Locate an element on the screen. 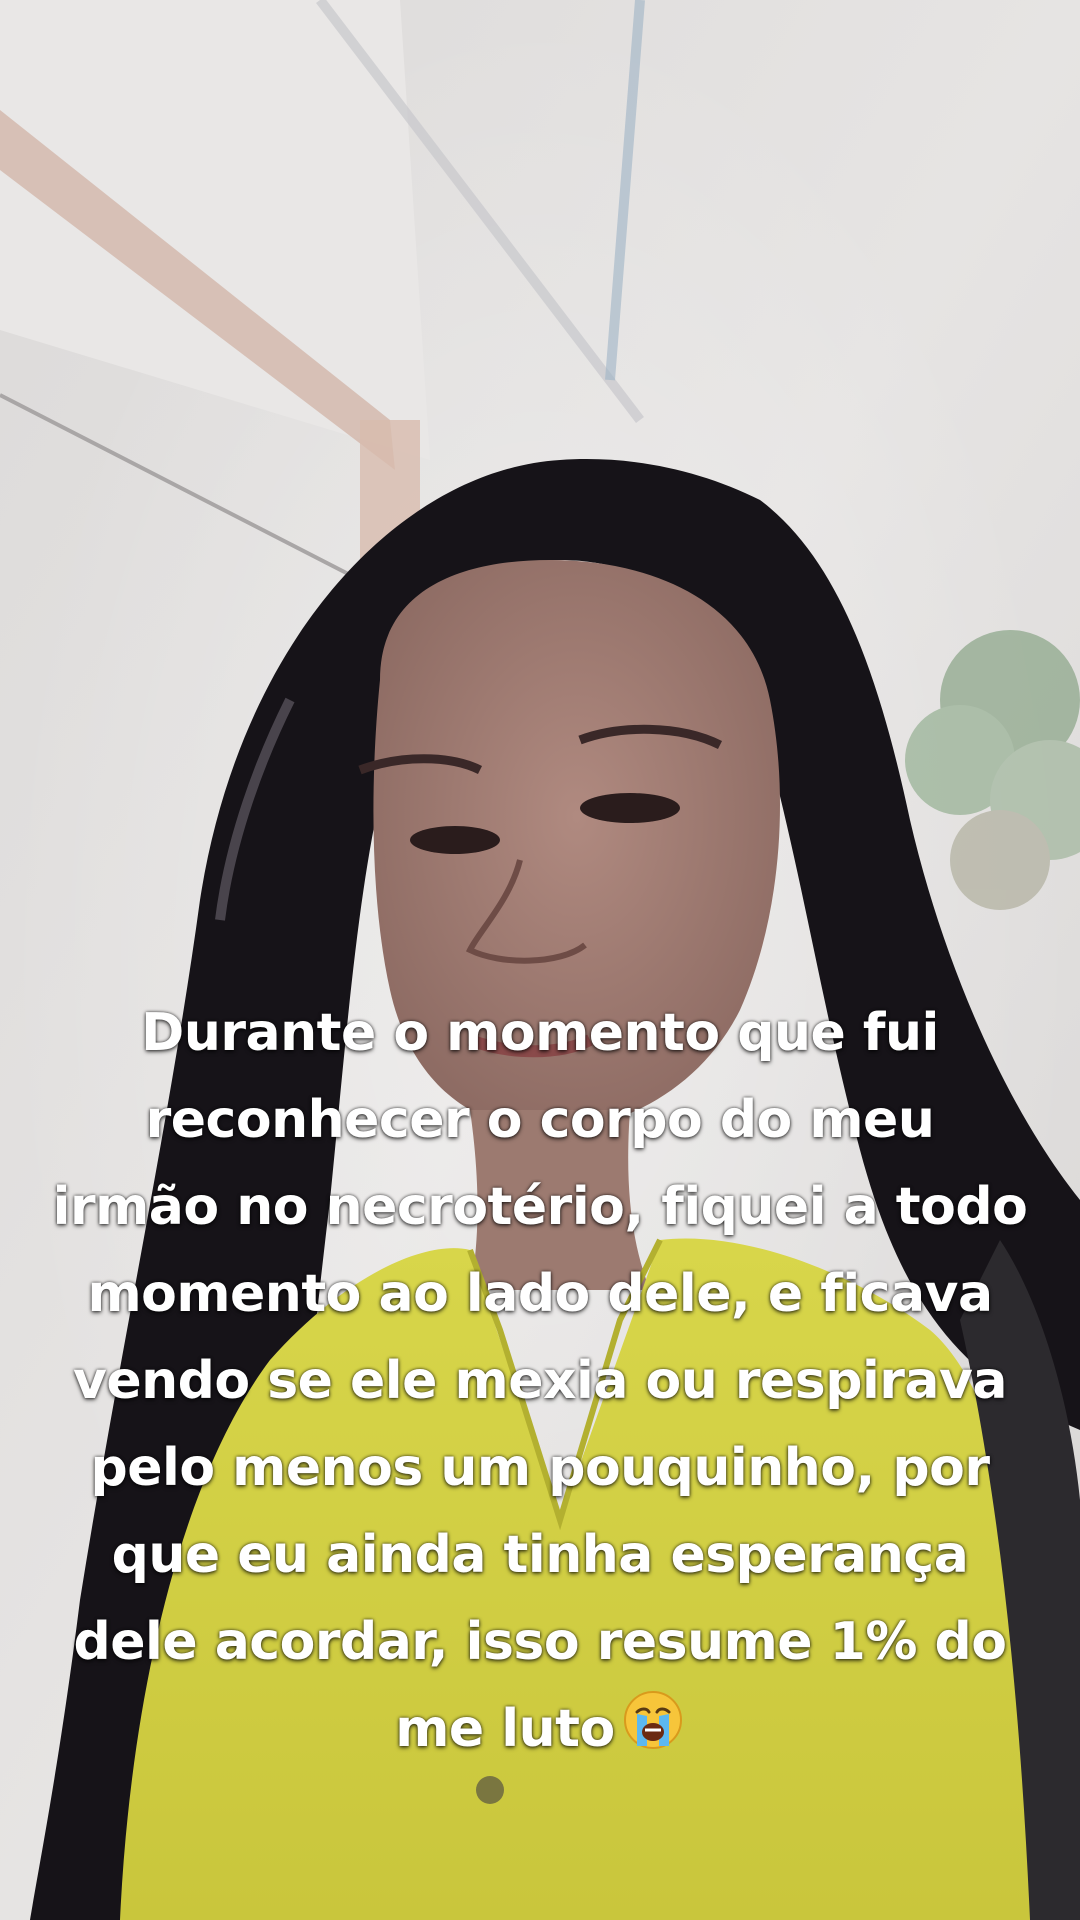  caption-line: vendo se ele mexia ou respirava is located at coordinates (540, 1381).